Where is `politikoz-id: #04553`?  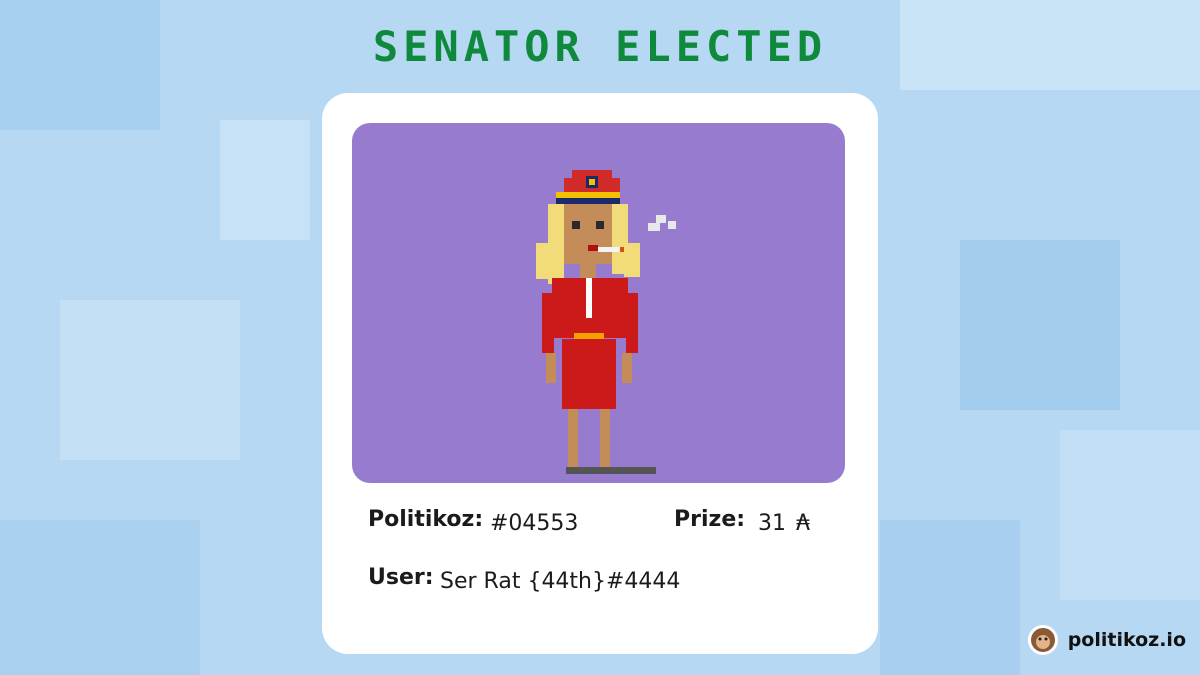
politikoz-id: #04553 is located at coordinates (534, 523).